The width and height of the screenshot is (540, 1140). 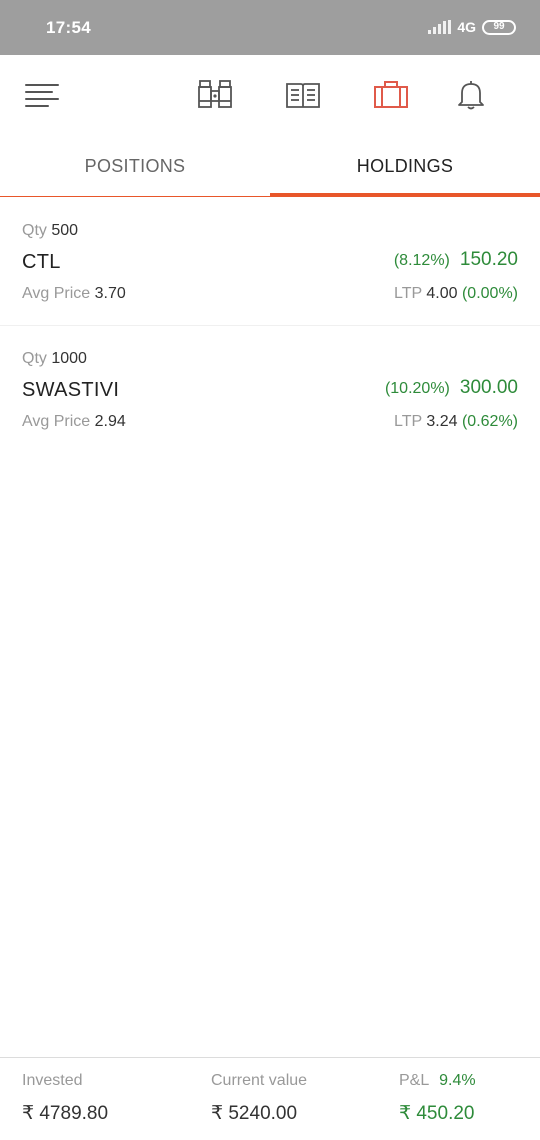 What do you see at coordinates (488, 259) in the screenshot?
I see `pnl-amount: 150.20` at bounding box center [488, 259].